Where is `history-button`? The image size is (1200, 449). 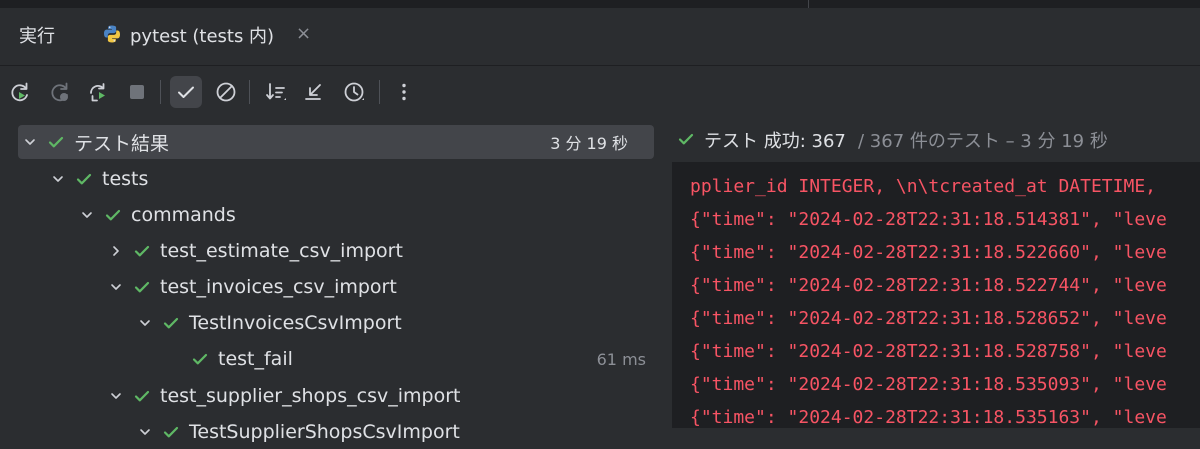
history-button is located at coordinates (354, 92).